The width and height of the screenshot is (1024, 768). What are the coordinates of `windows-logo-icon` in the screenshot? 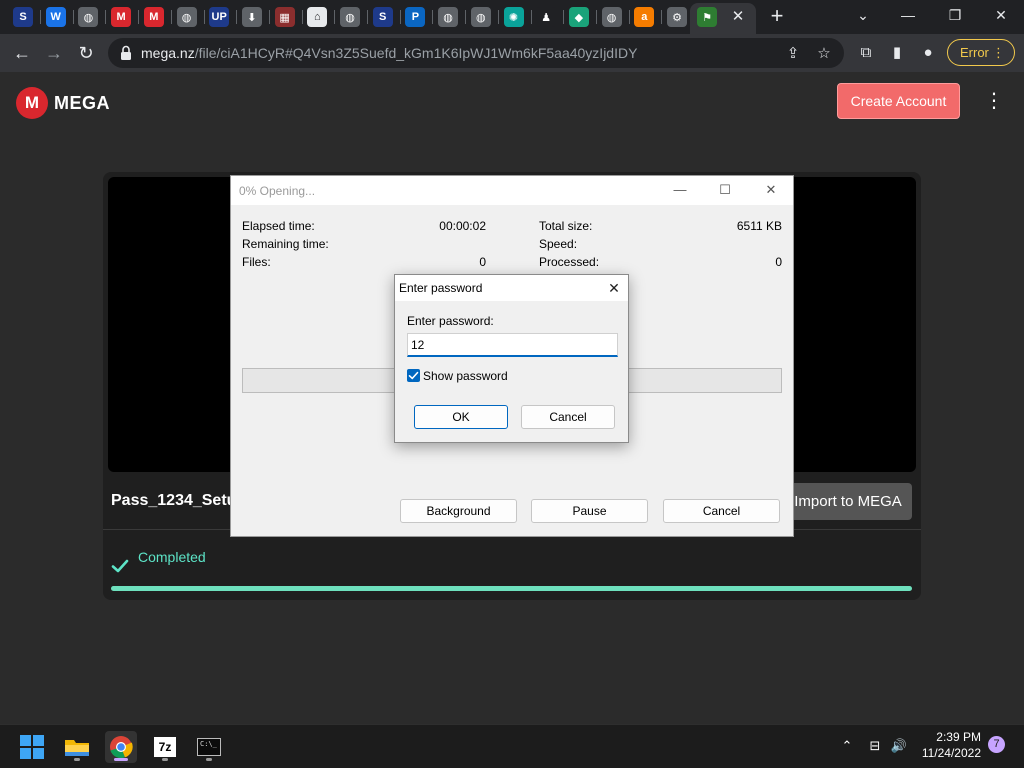 It's located at (32, 747).